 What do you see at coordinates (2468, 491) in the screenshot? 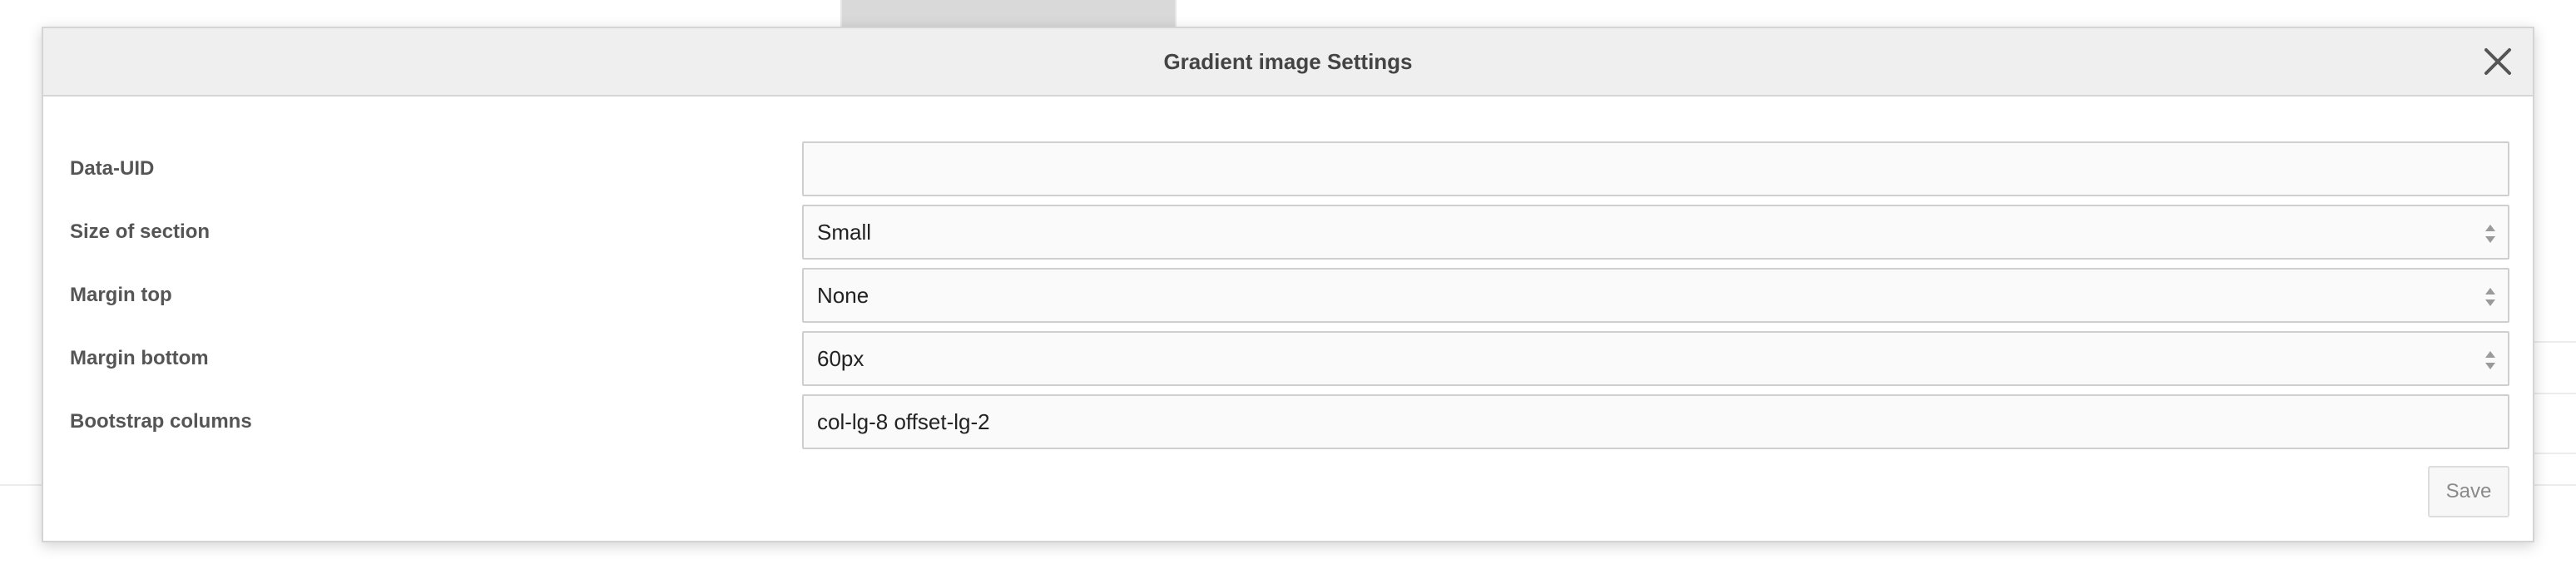
I see `save-button: Save` at bounding box center [2468, 491].